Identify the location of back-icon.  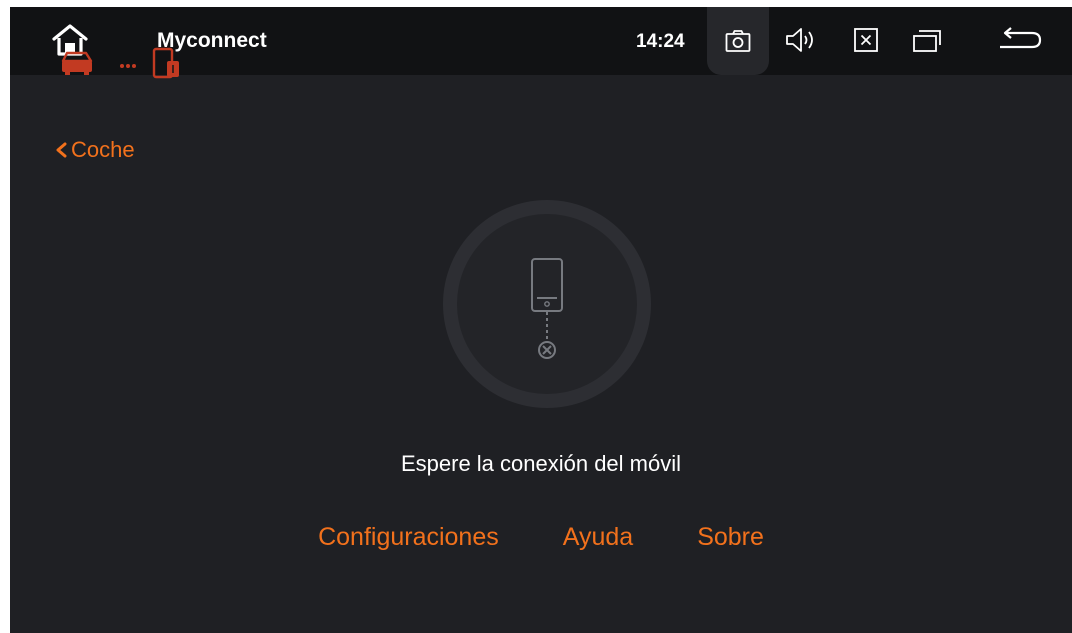
(1021, 38).